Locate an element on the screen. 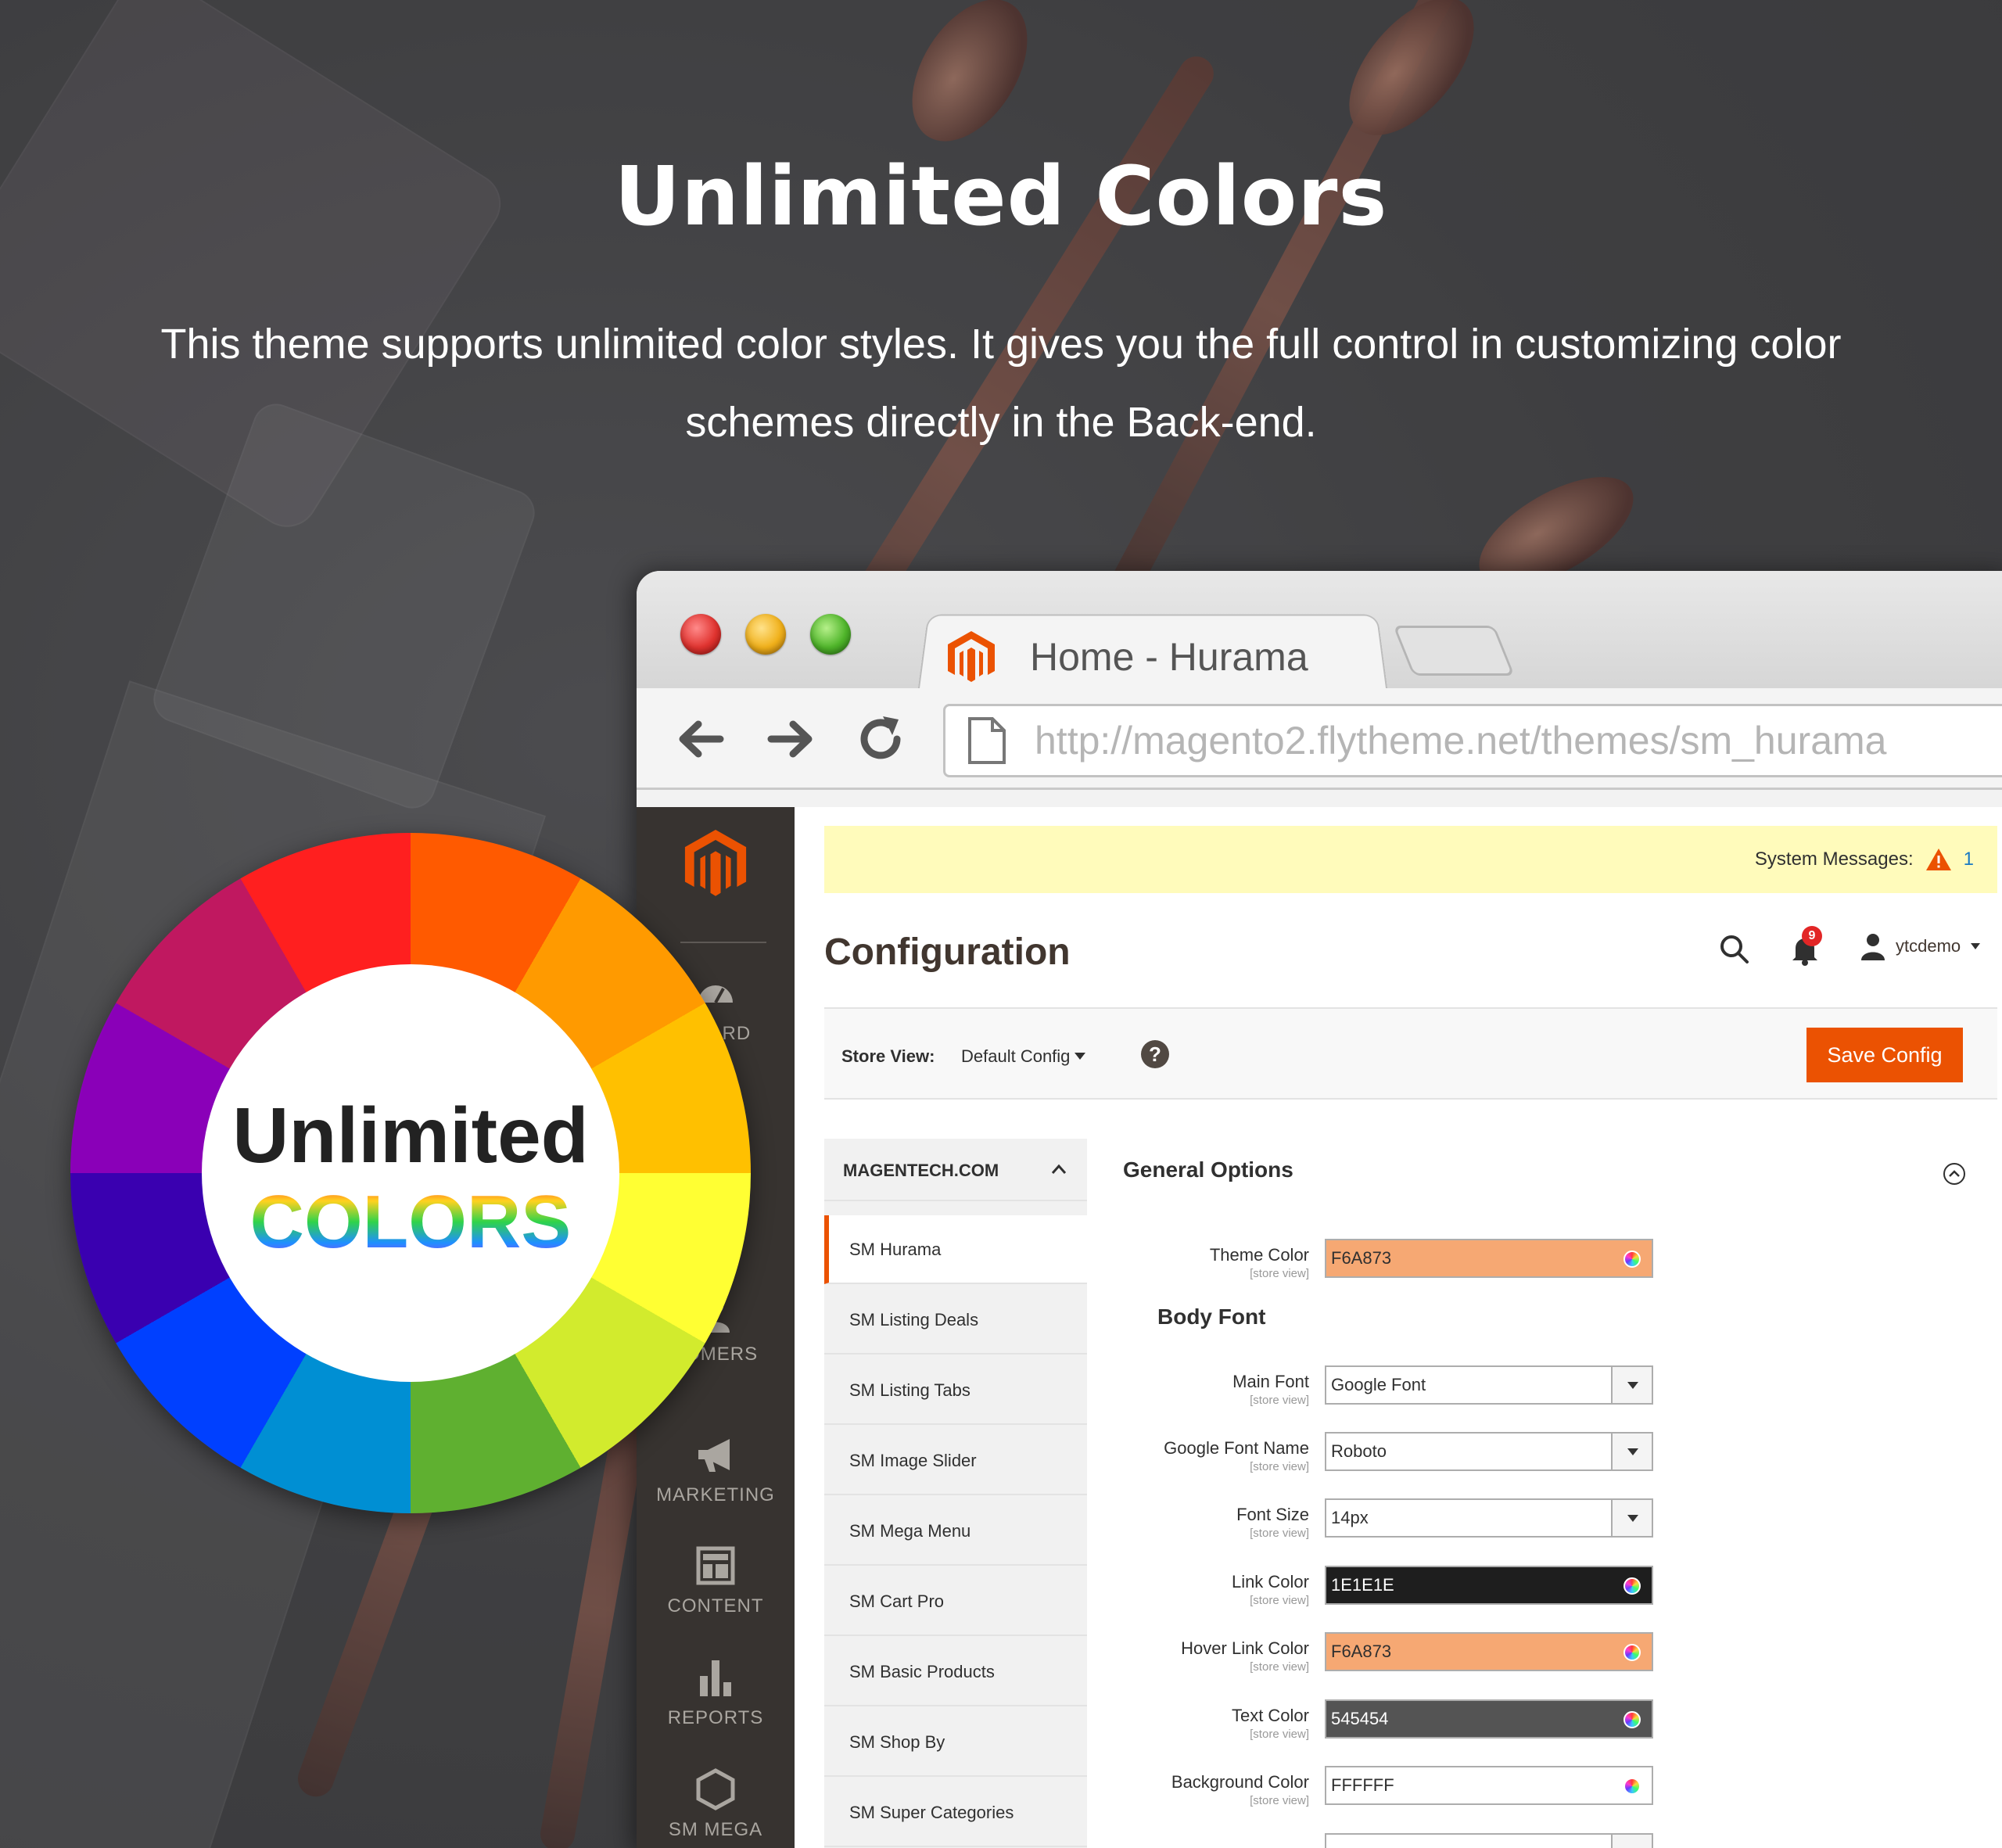  reload-icon is located at coordinates (881, 739).